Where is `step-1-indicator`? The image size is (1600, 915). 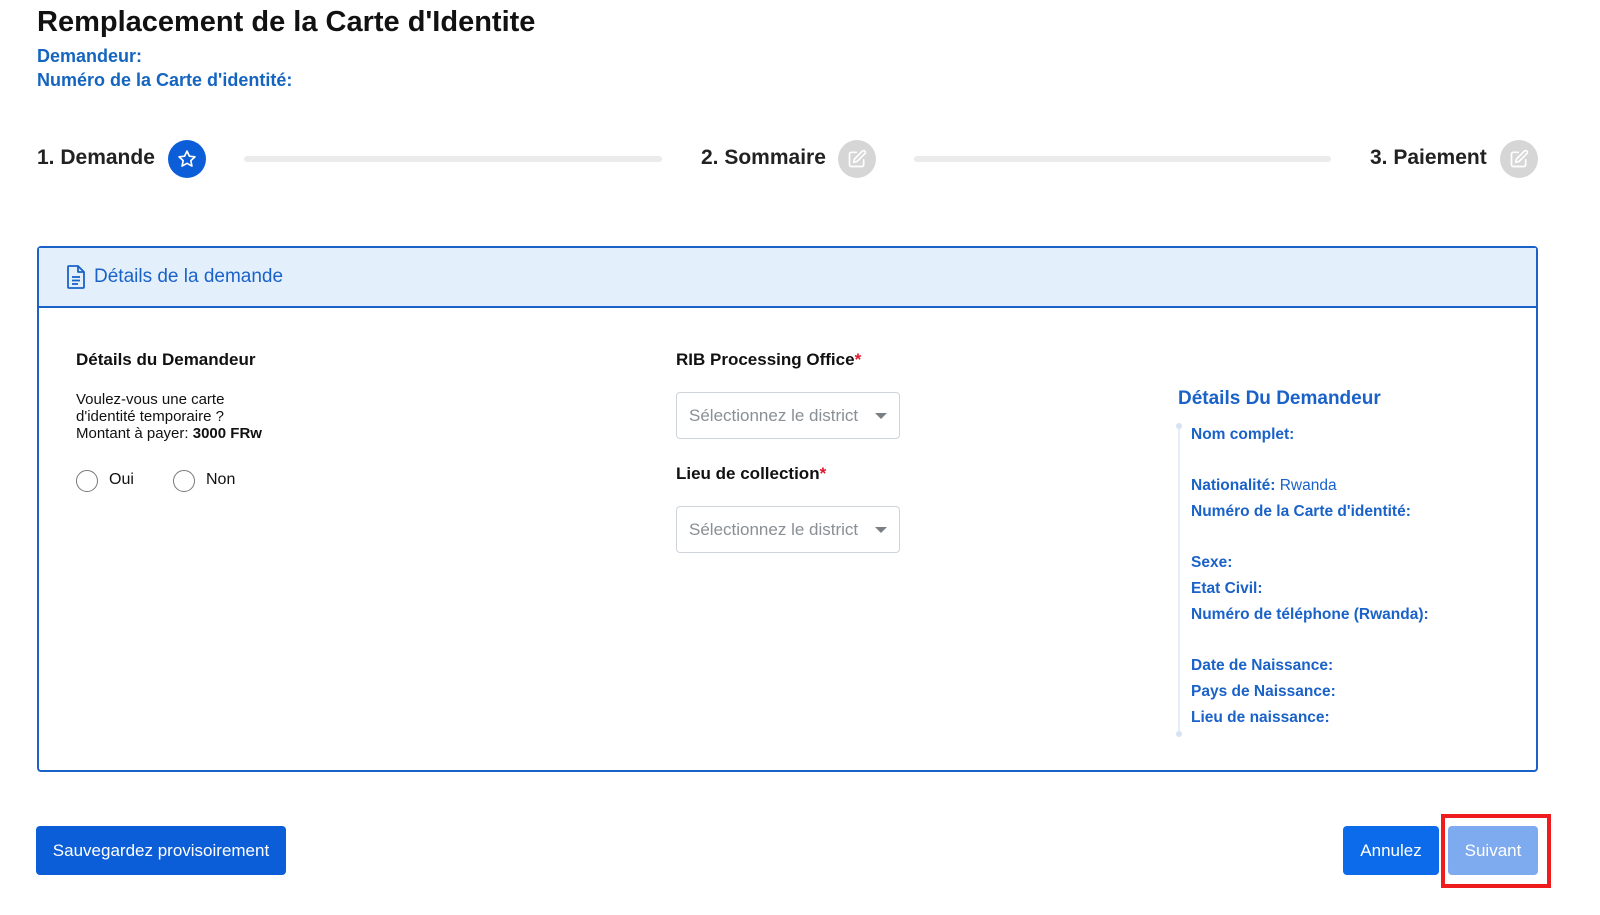
step-1-indicator is located at coordinates (187, 159).